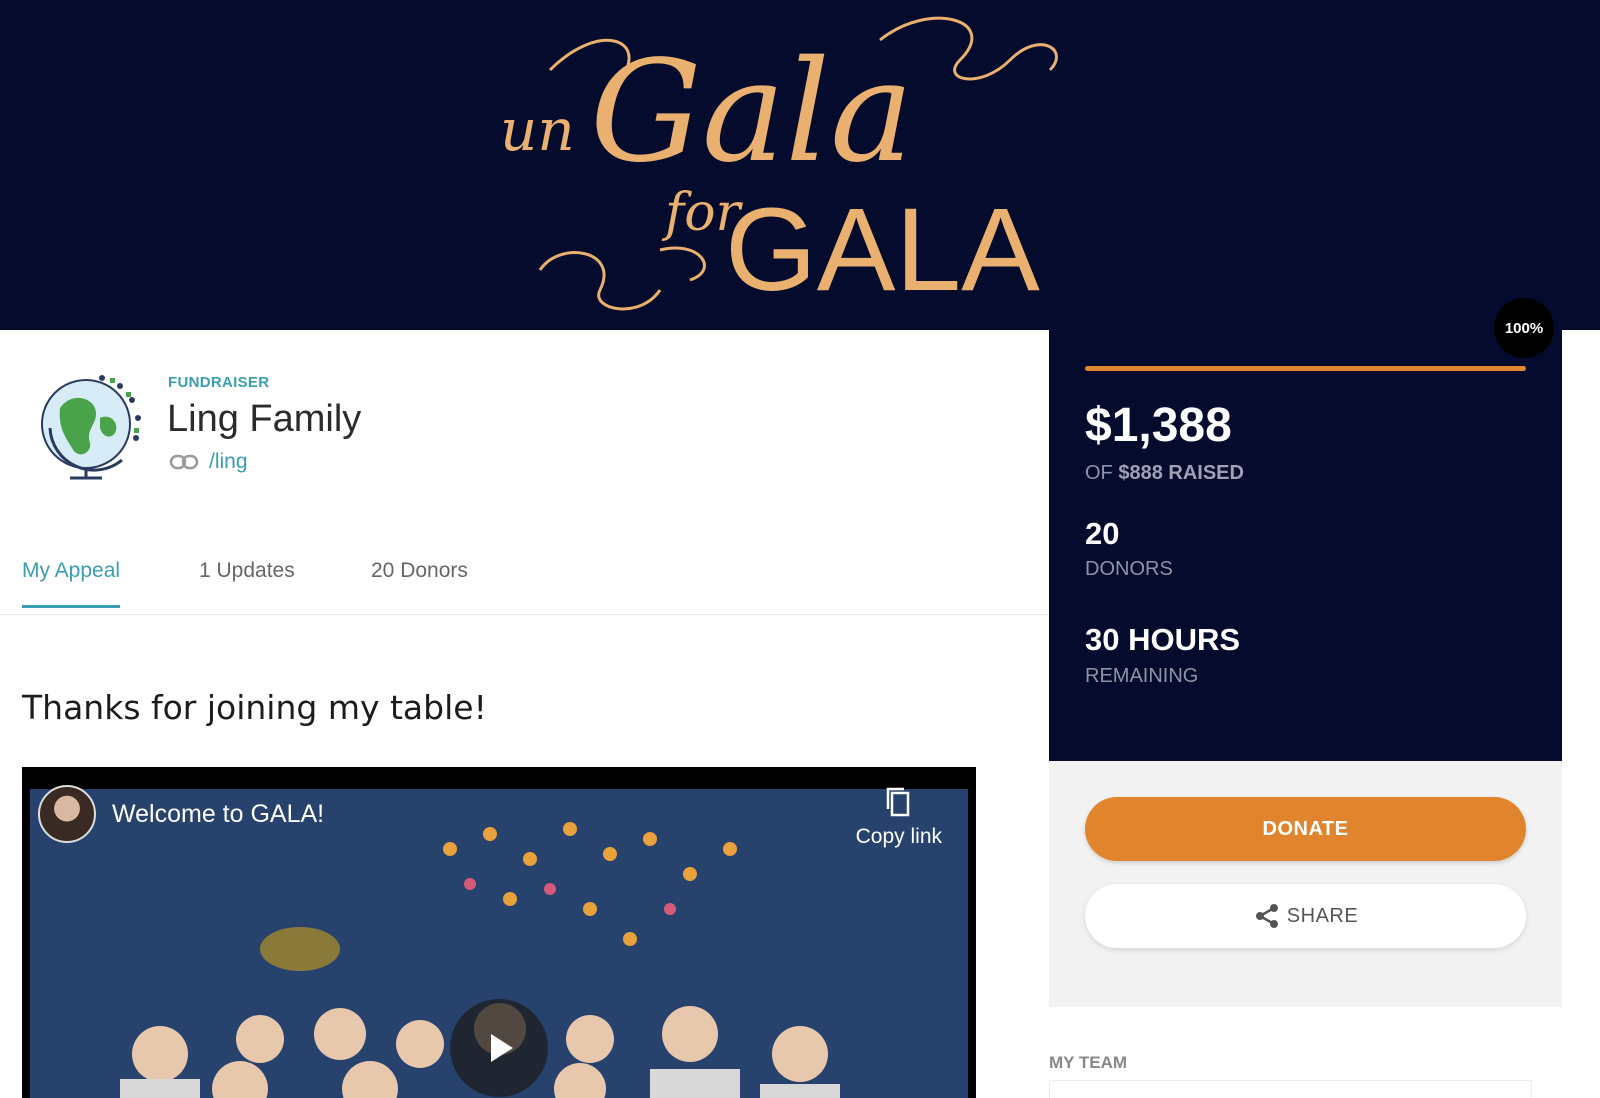 This screenshot has height=1098, width=1600. I want to click on profile-link: /ling, so click(208, 462).